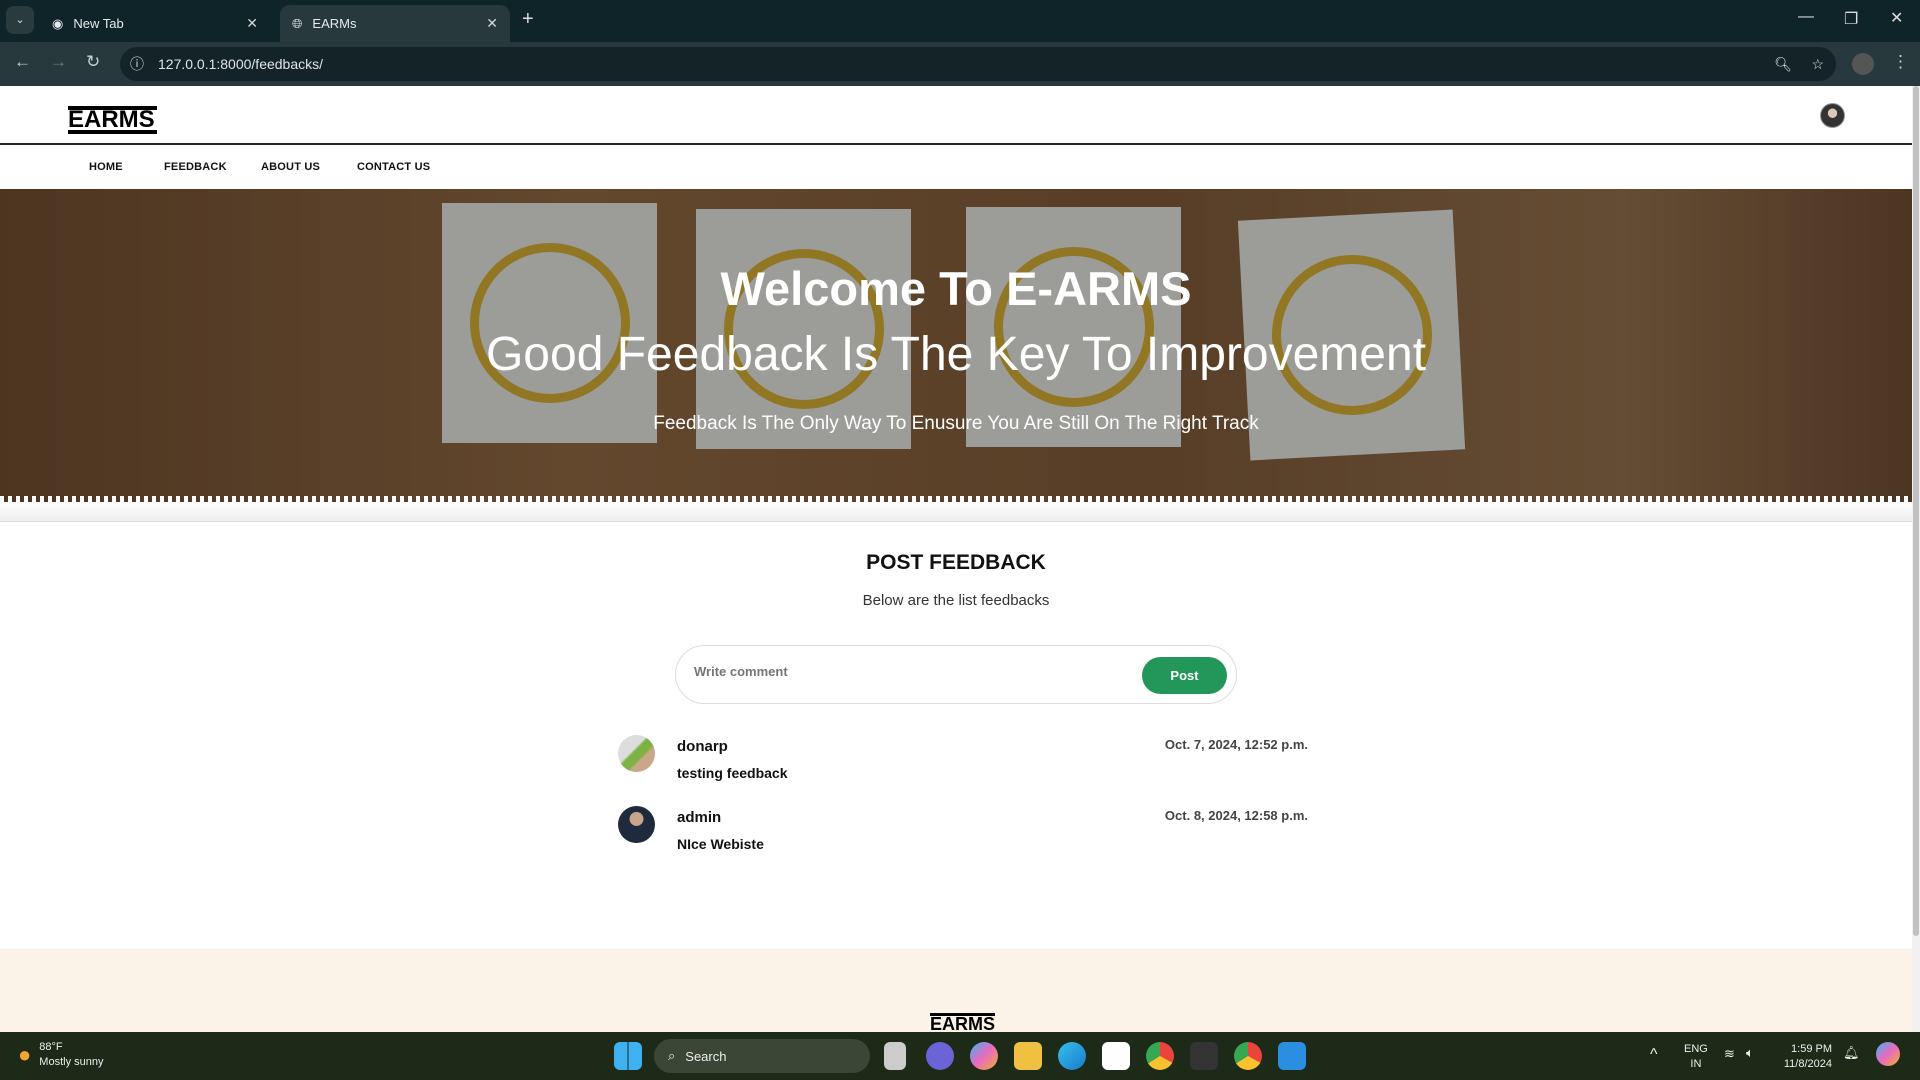 This screenshot has width=1920, height=1080. Describe the element at coordinates (702, 746) in the screenshot. I see `feedback-user: donarp` at that location.